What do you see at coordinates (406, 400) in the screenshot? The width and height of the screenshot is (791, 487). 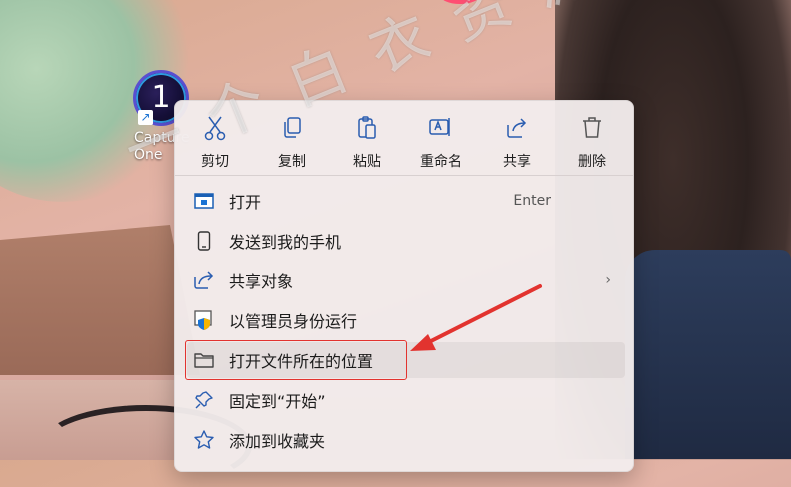 I see `menu-item-pin-to-start: 固定到“开始”` at bounding box center [406, 400].